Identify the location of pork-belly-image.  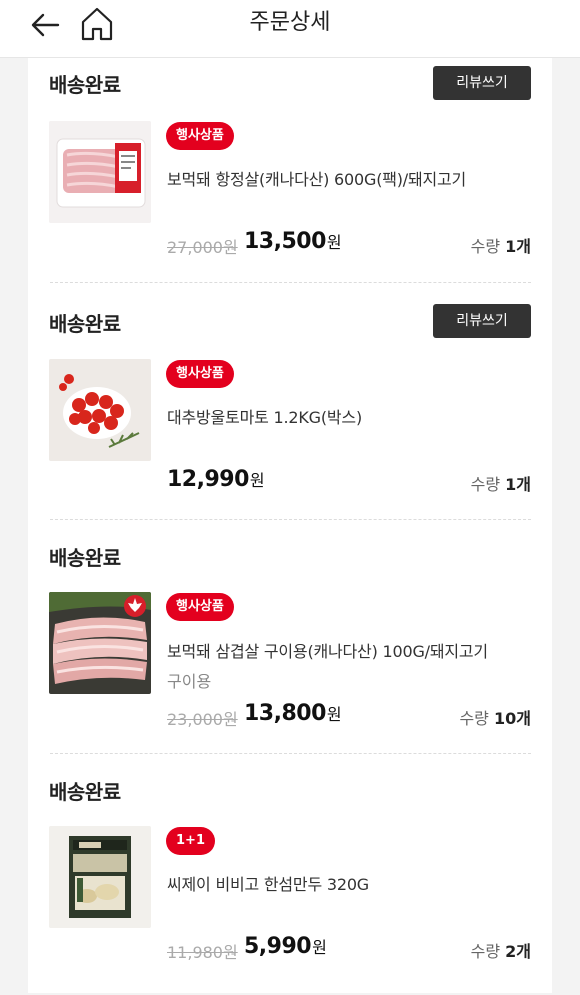
(100, 643).